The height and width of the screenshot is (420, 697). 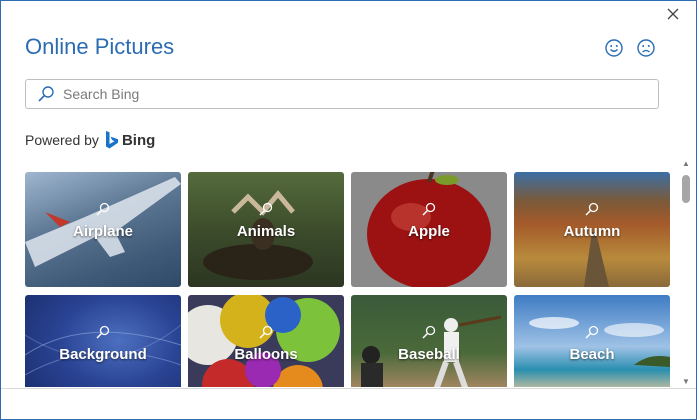 I want to click on vertical-scrollbar: ▲ ▼, so click(x=686, y=273).